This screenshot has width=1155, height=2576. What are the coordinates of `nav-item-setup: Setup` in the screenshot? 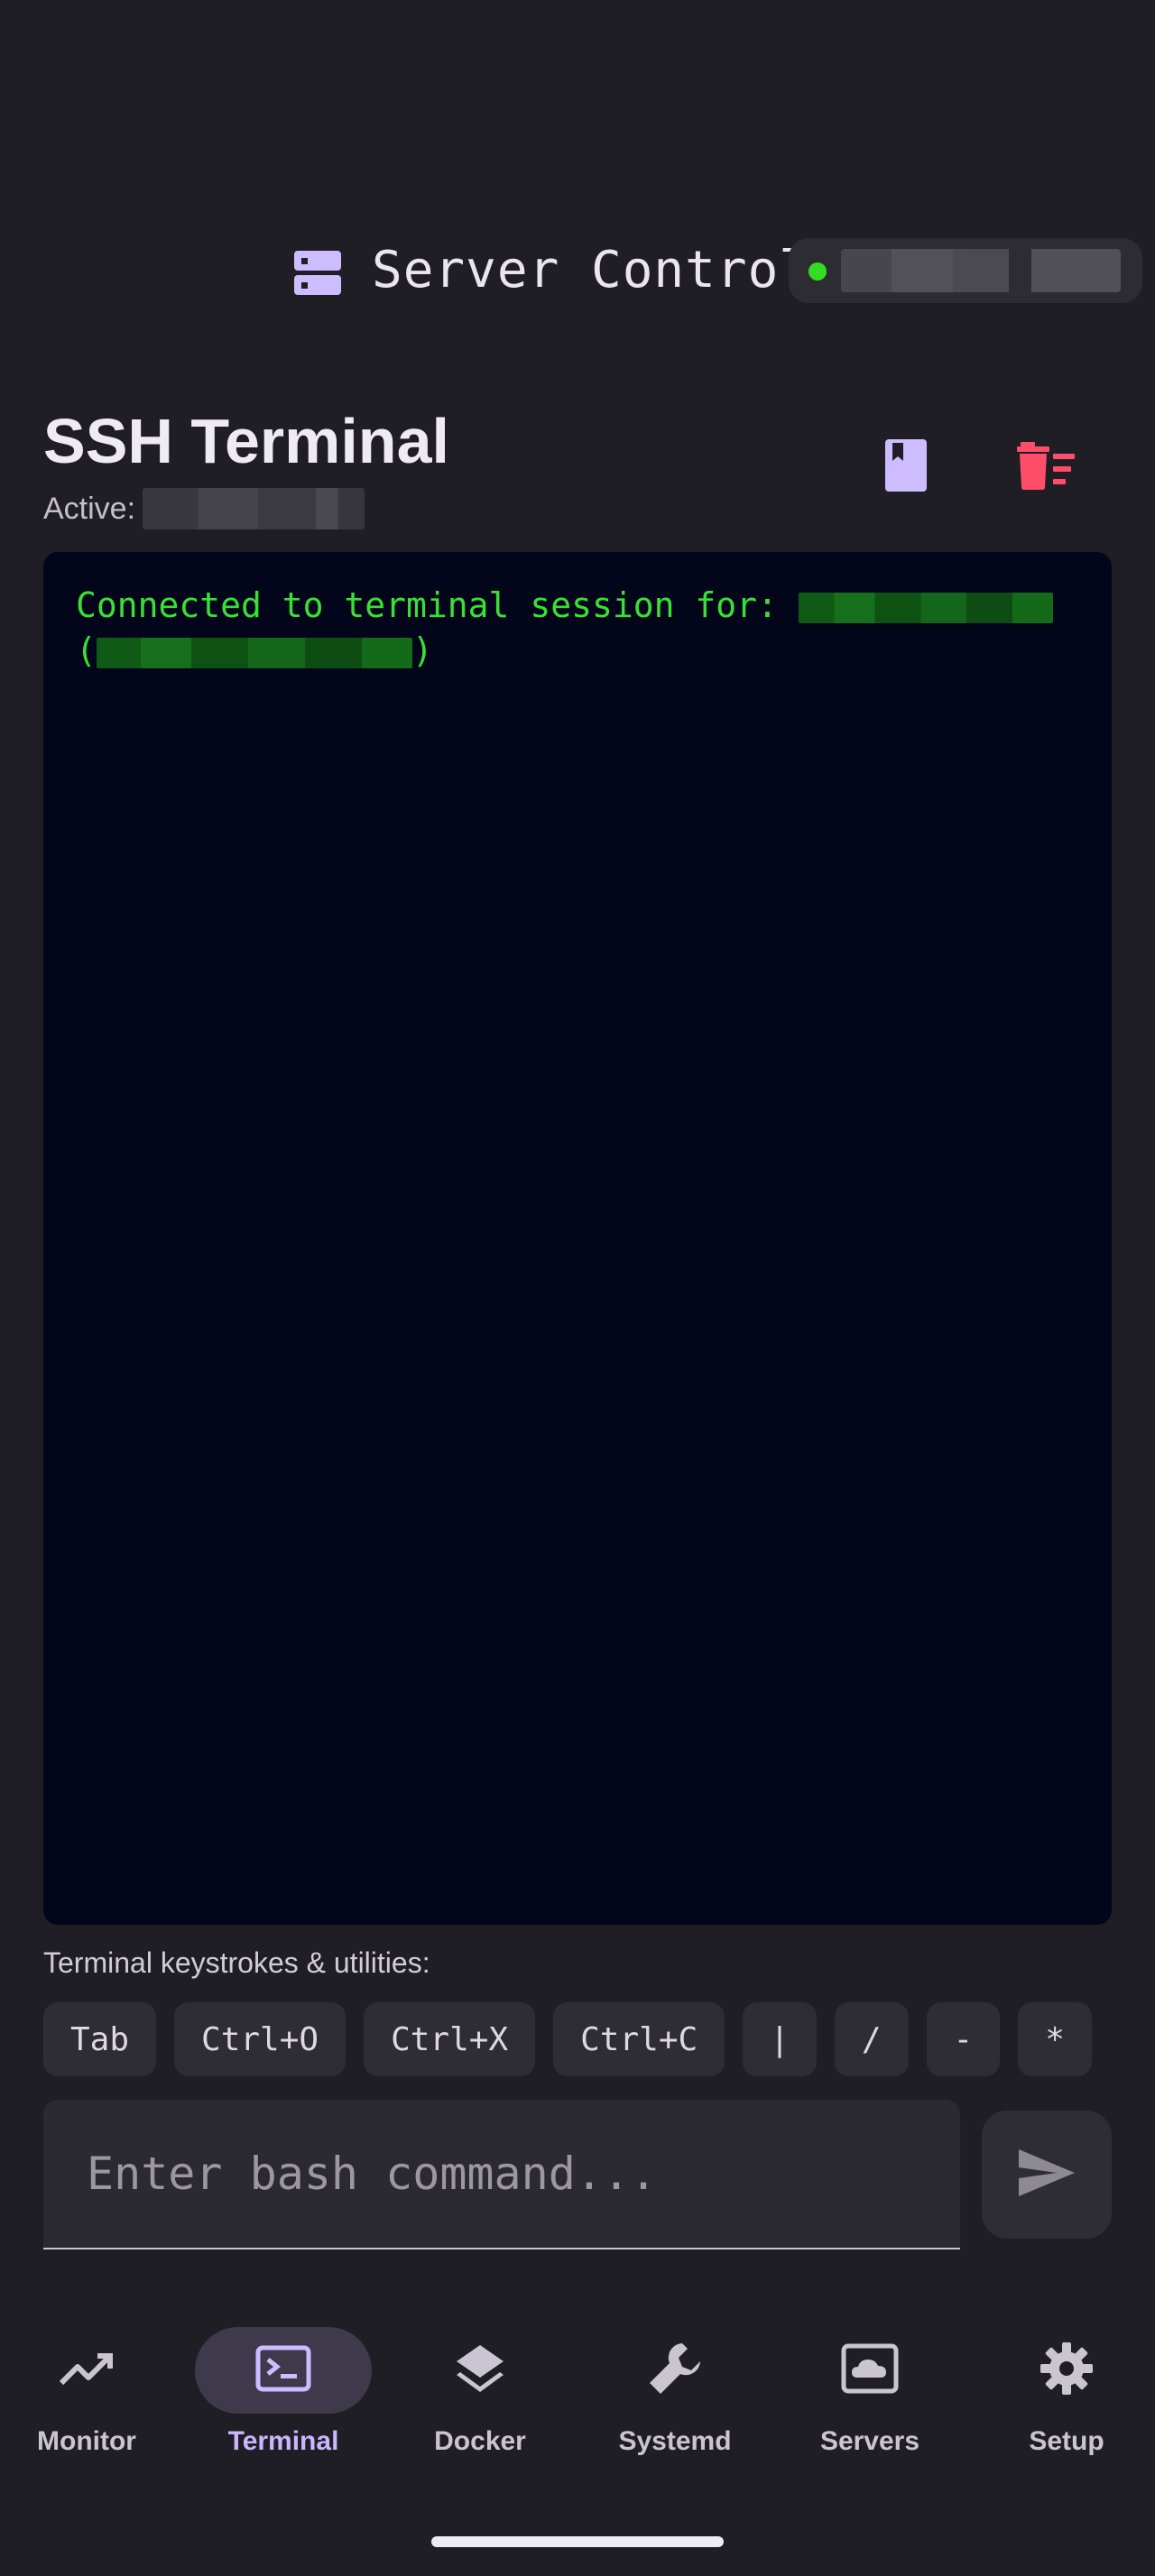 It's located at (1065, 2394).